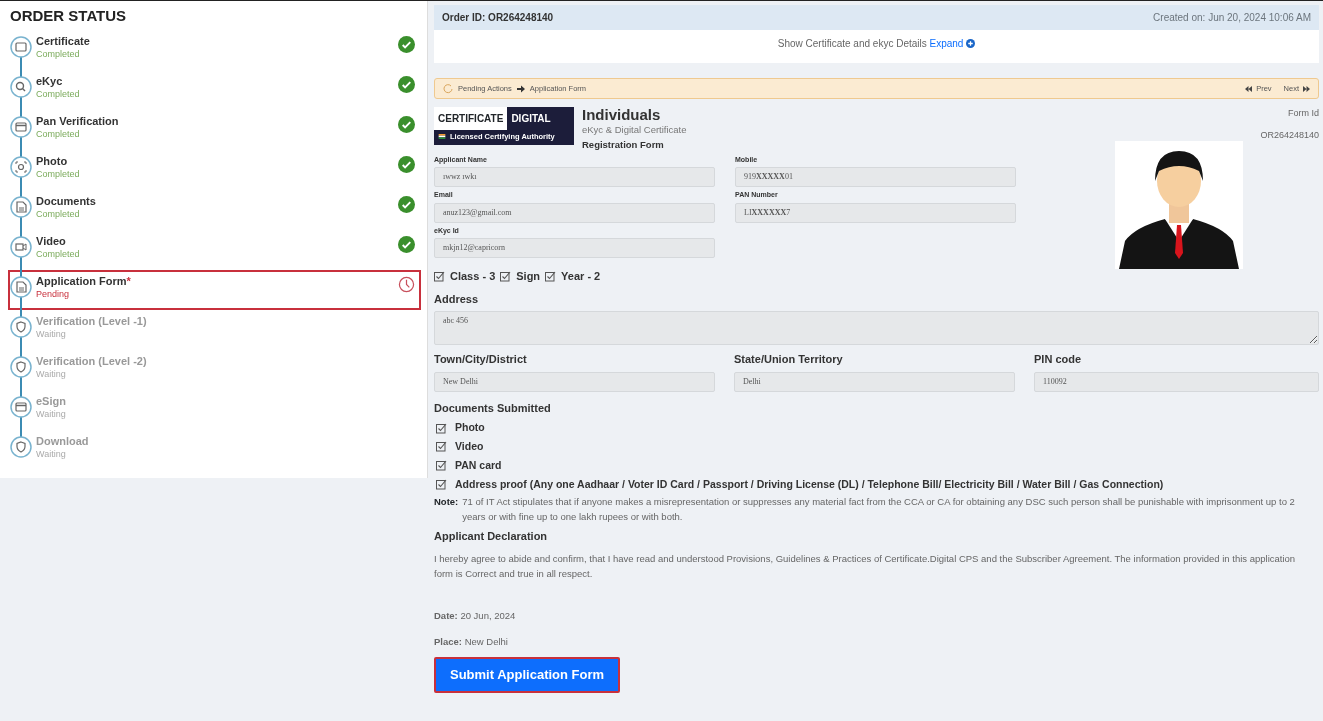  Describe the element at coordinates (520, 88) in the screenshot. I see `arrow-right-icon` at that location.